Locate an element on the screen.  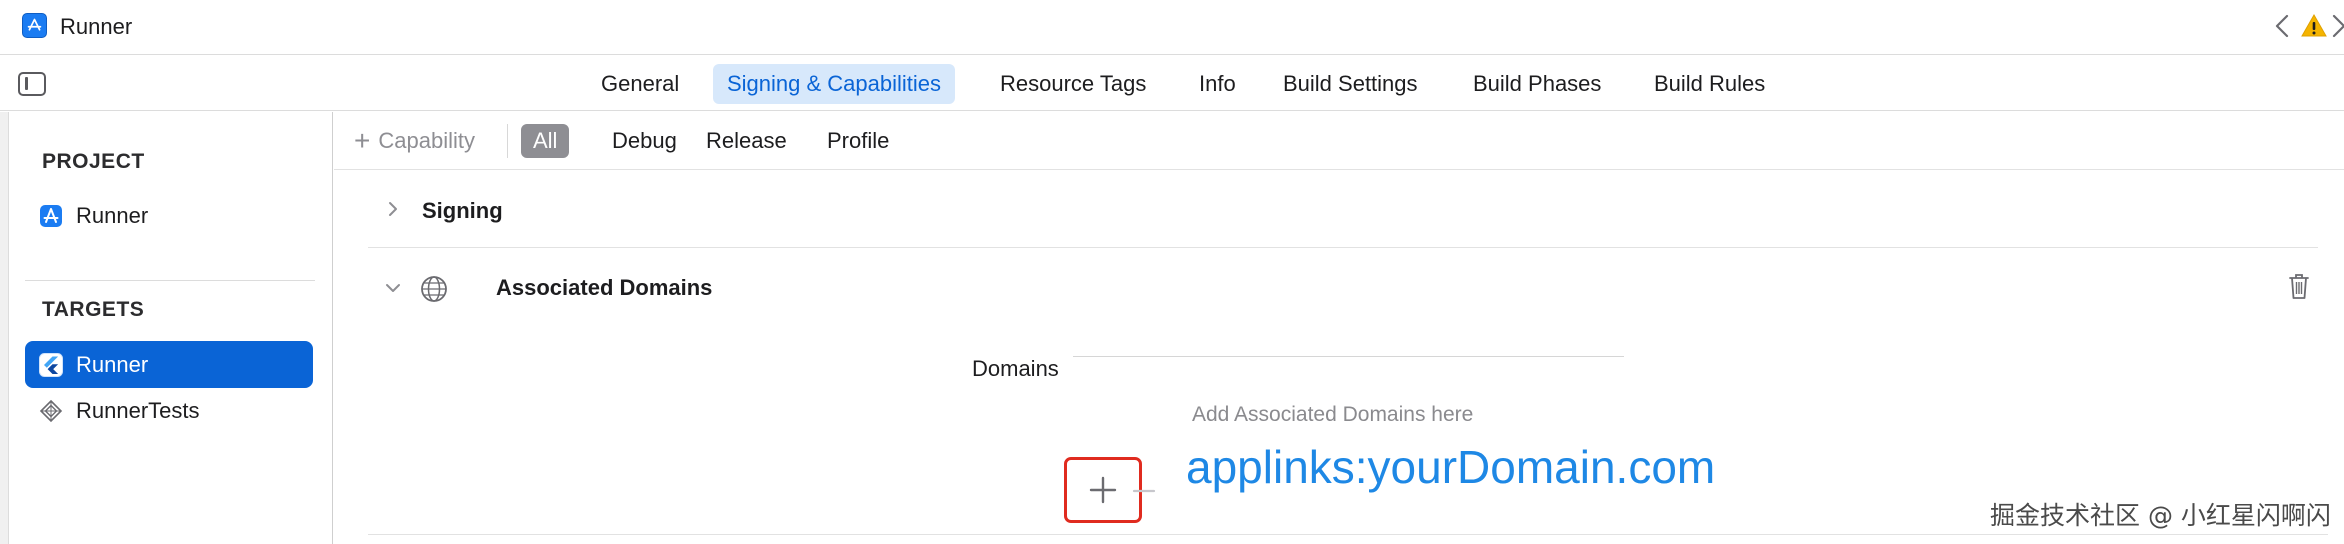
warning-triangle-icon is located at coordinates (2314, 26).